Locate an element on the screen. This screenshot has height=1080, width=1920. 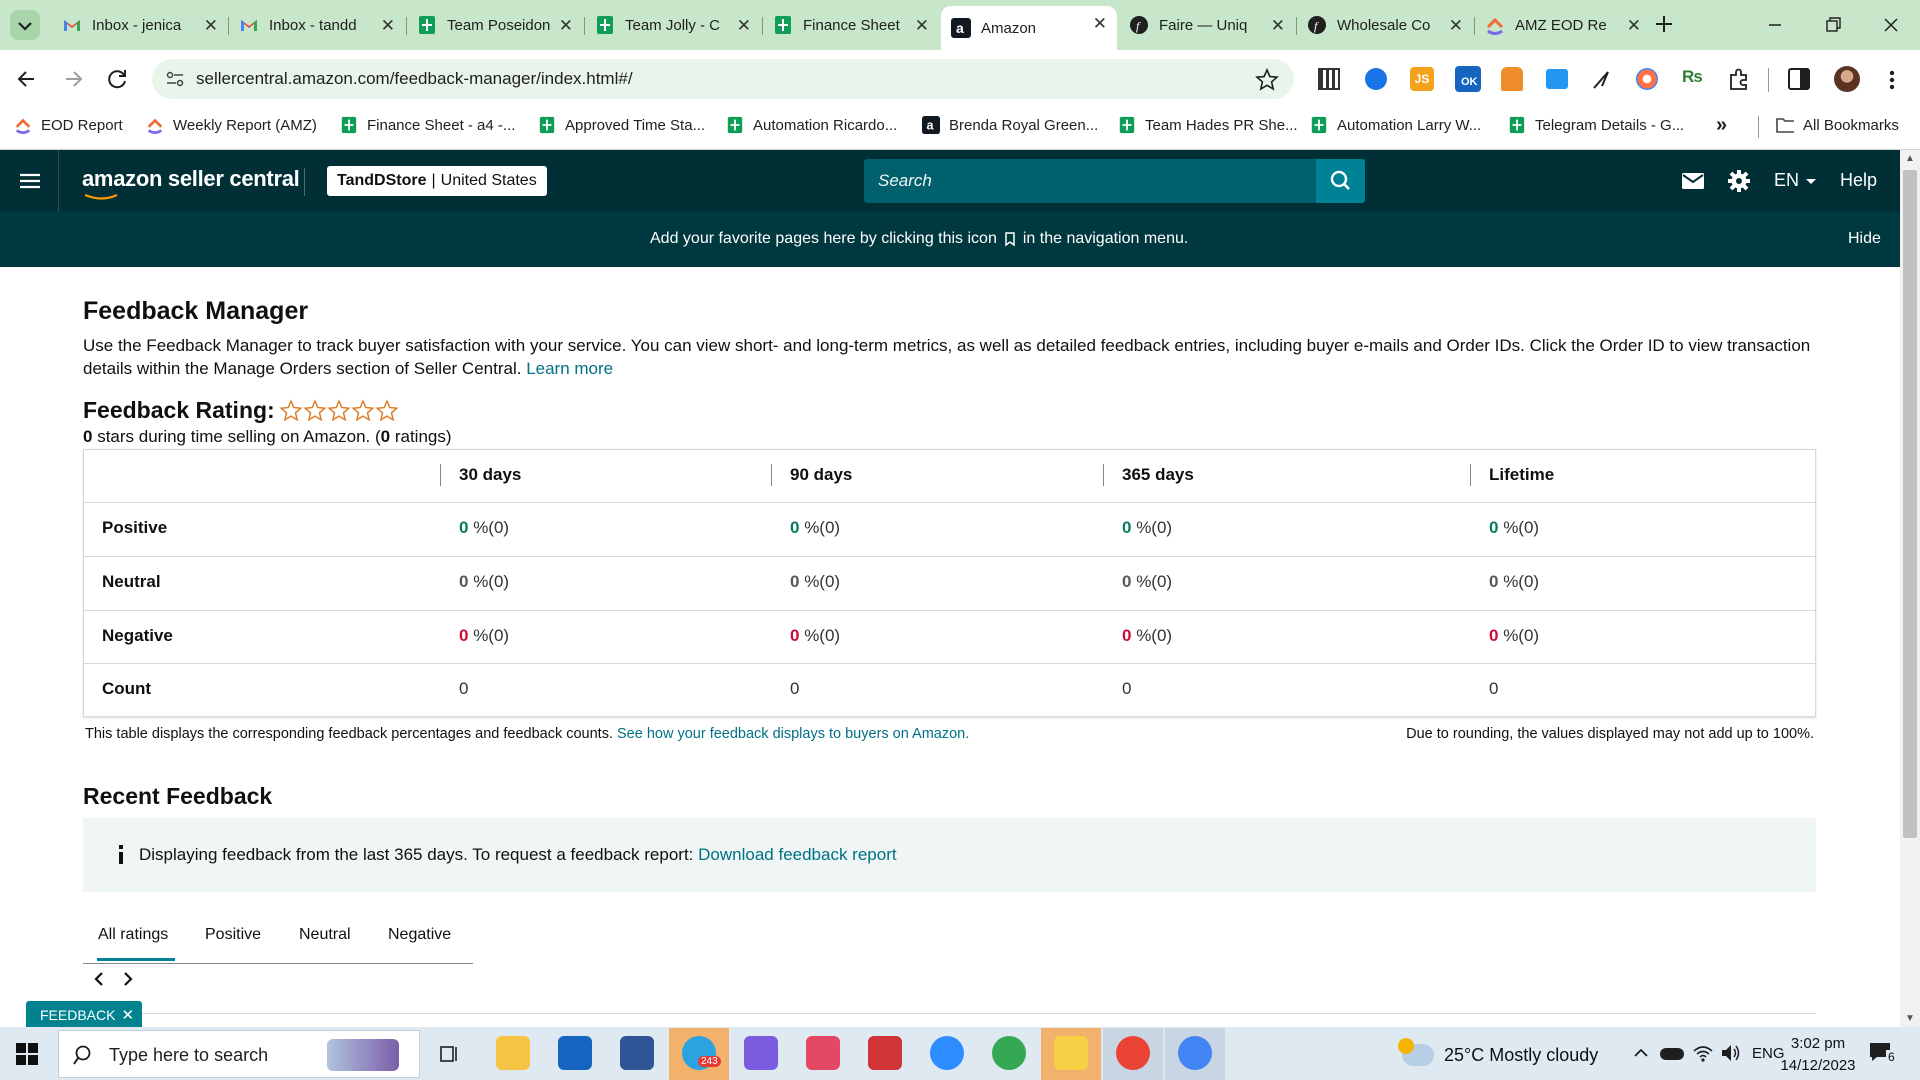
reload-button is located at coordinates (118, 79).